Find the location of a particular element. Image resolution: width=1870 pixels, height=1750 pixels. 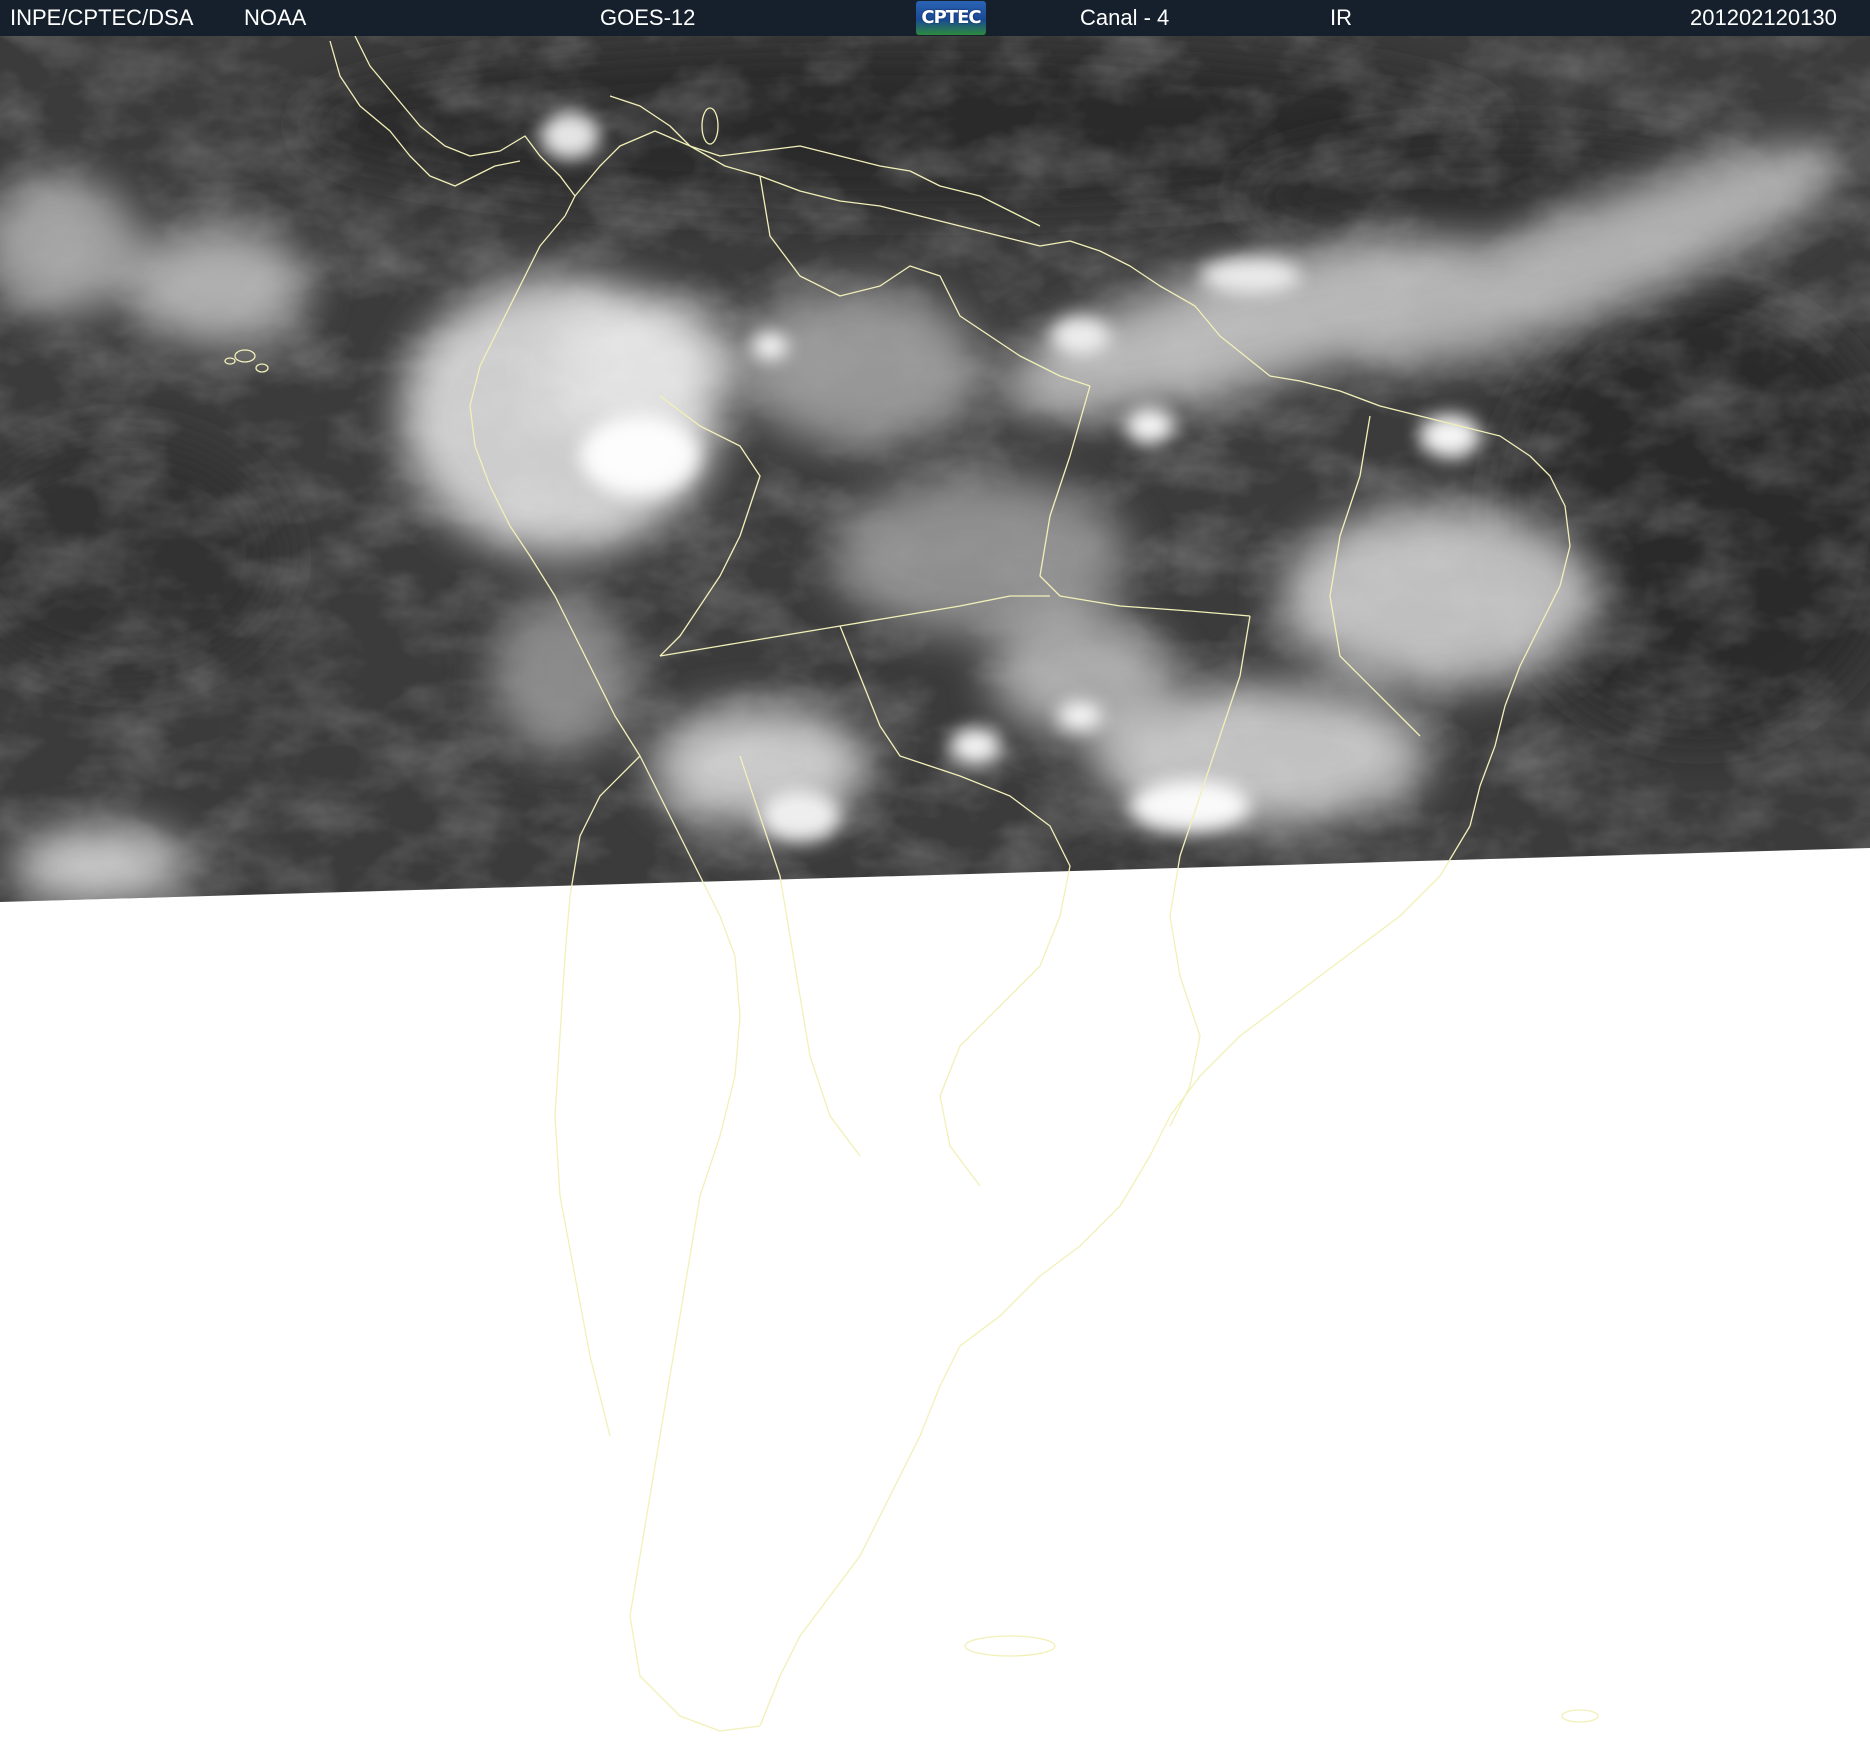

timestamp-label: 201202120130 is located at coordinates (1763, 17).